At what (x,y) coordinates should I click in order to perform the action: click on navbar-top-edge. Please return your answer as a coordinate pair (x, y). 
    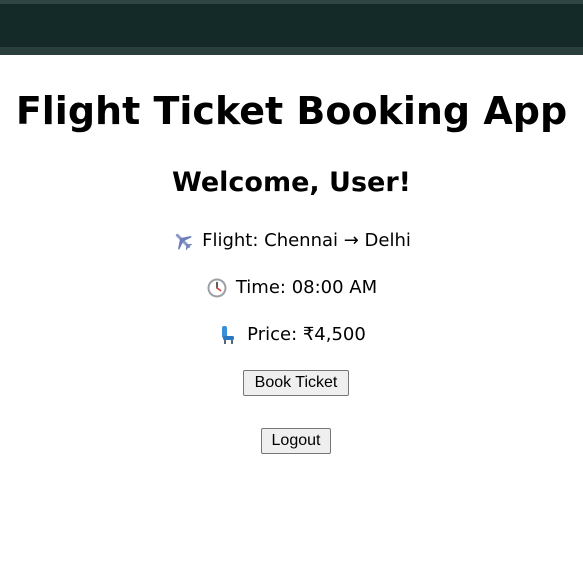
    Looking at the image, I should click on (291, 2).